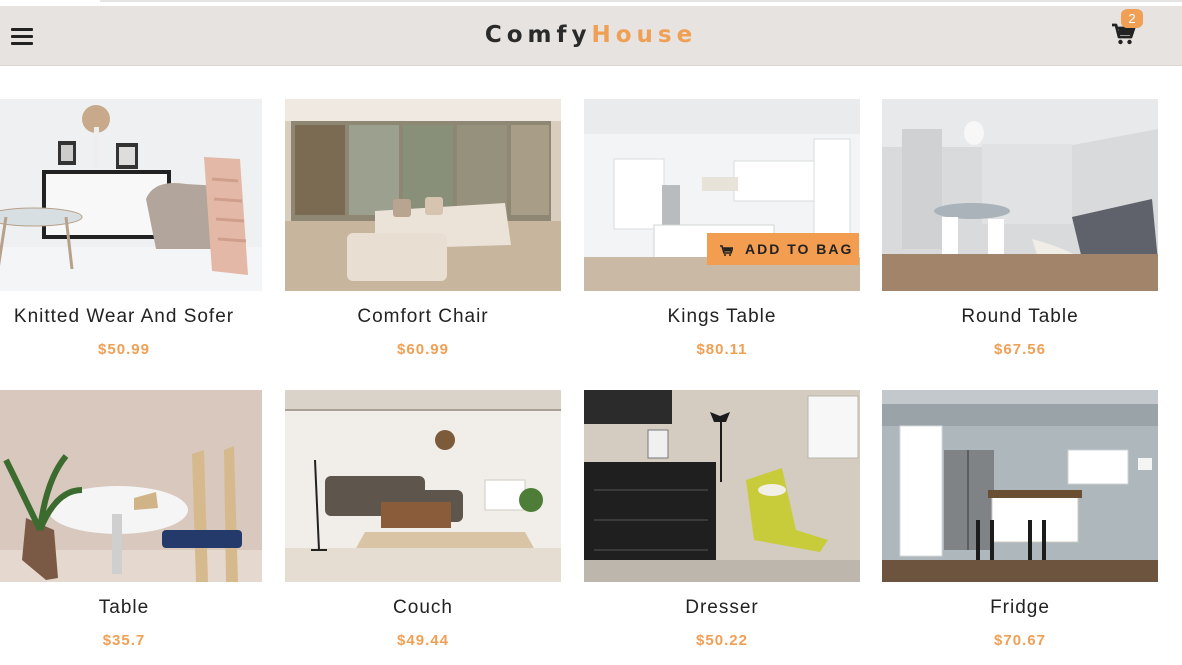 This screenshot has width=1182, height=665. Describe the element at coordinates (722, 640) in the screenshot. I see `product-price: $50.22` at that location.